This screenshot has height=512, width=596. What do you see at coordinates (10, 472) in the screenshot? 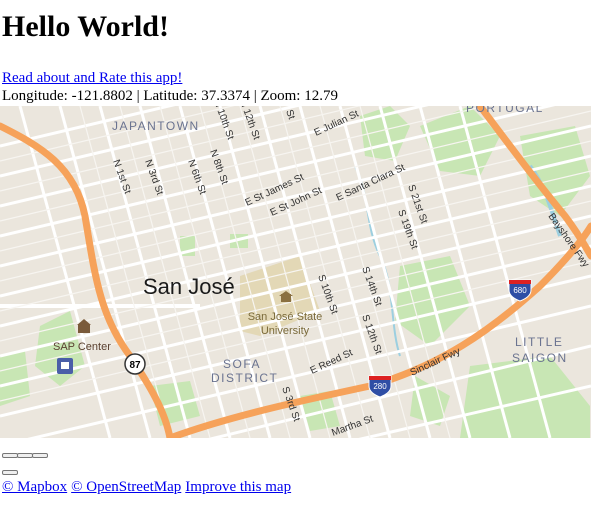
I see `compass-button` at bounding box center [10, 472].